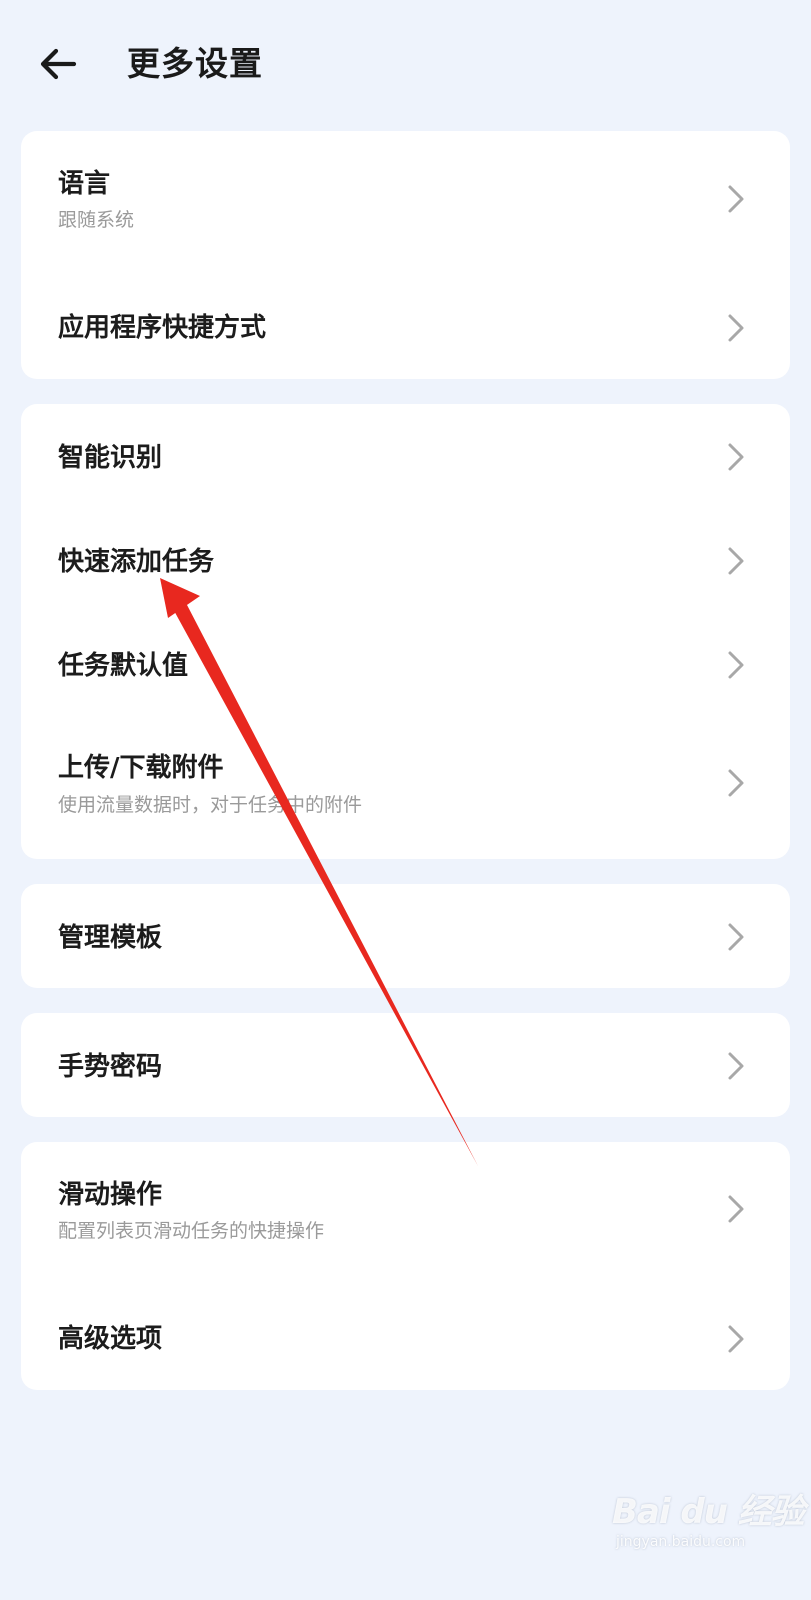 This screenshot has height=1600, width=811. Describe the element at coordinates (110, 1067) in the screenshot. I see `setting-gesture-password-label: 手势密码` at that location.